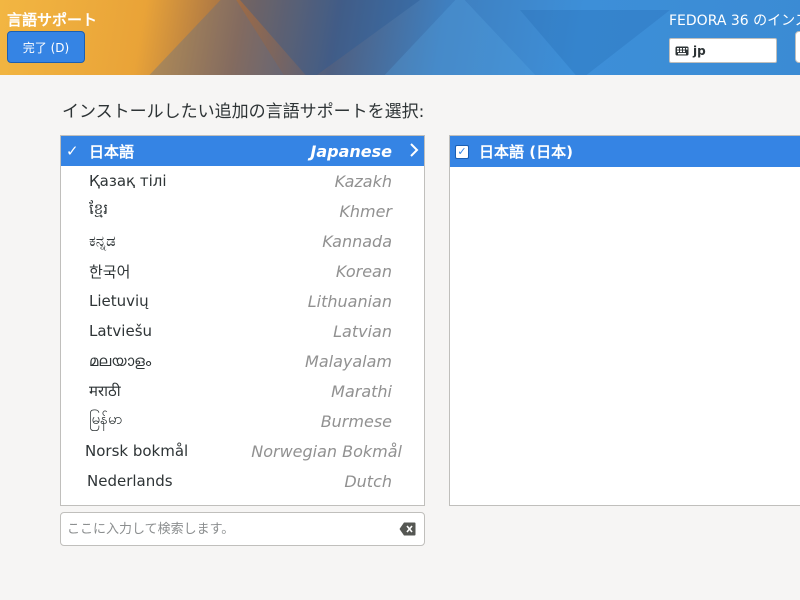 Image resolution: width=800 pixels, height=600 pixels. I want to click on product-title: FEDORA 36 のインストール, so click(734, 21).